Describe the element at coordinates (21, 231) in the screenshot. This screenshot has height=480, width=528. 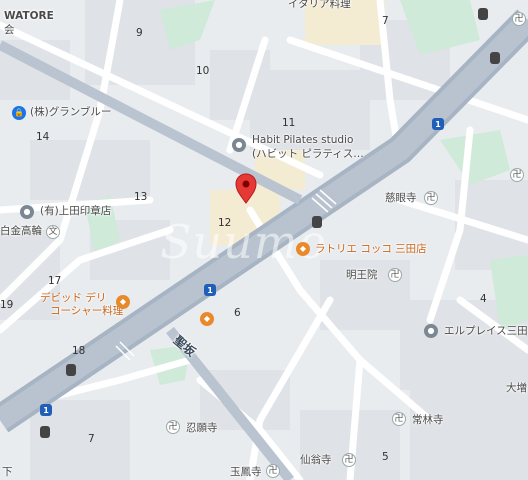
I see `label-shirokane: 白金高輪` at that location.